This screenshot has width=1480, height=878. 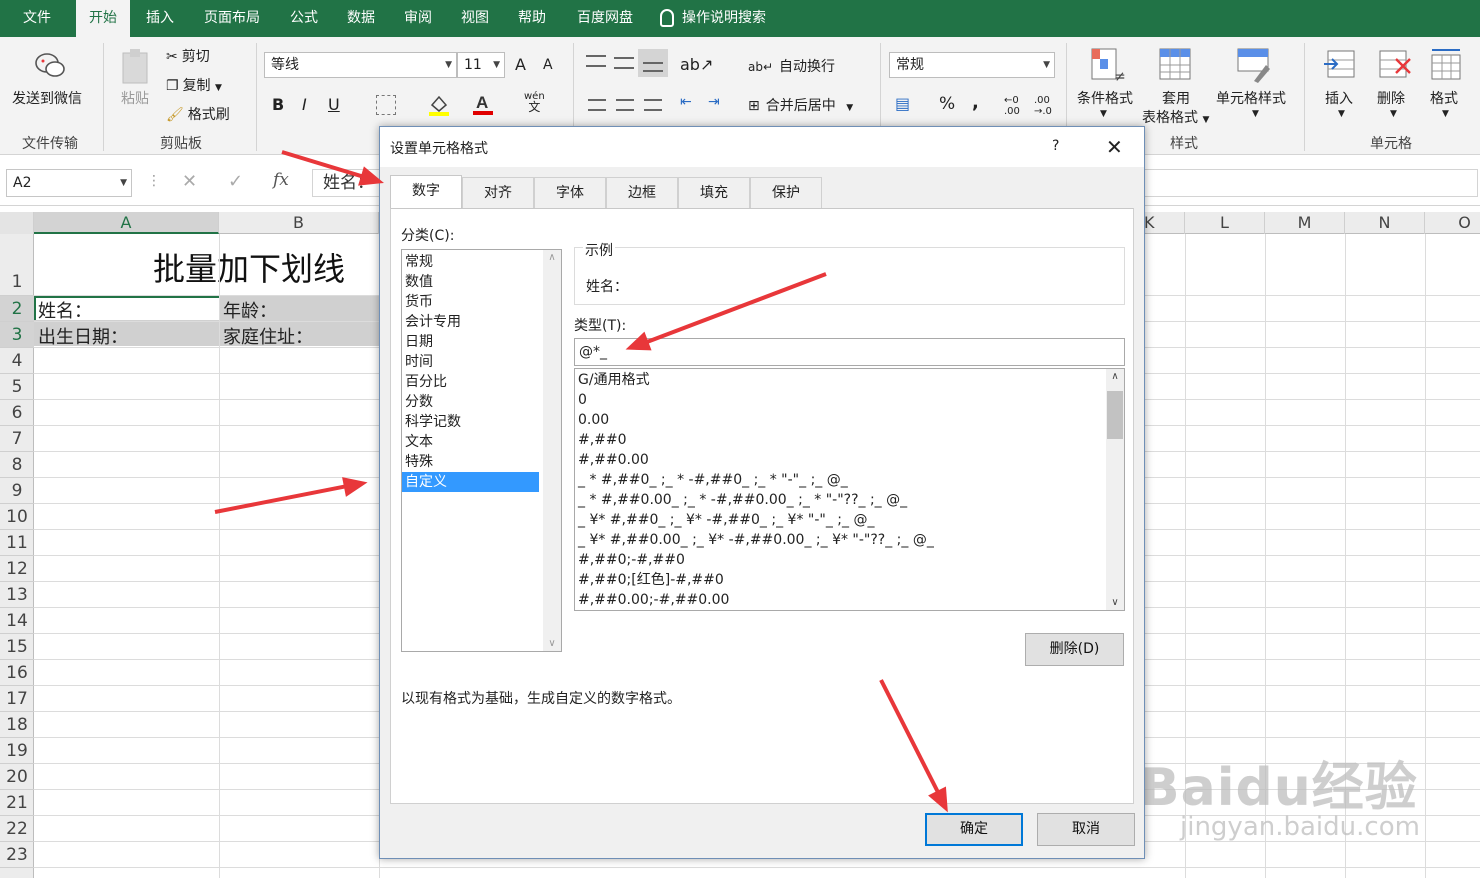 What do you see at coordinates (470, 262) in the screenshot?
I see `category-item: 常规` at bounding box center [470, 262].